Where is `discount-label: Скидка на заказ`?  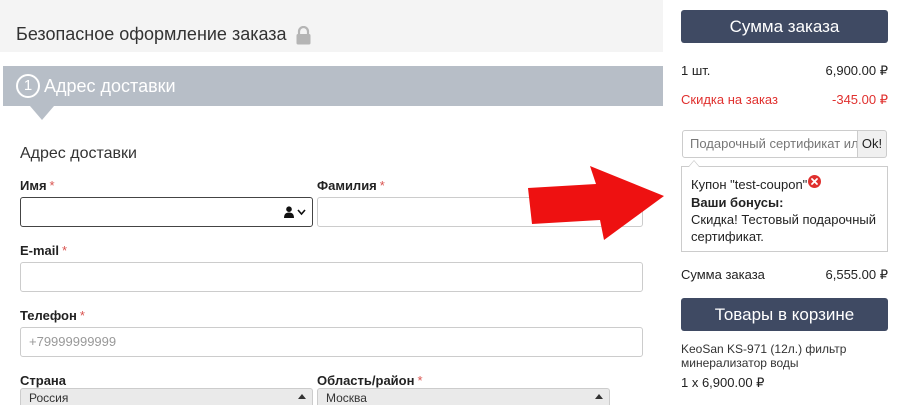
discount-label: Скидка на заказ is located at coordinates (729, 99).